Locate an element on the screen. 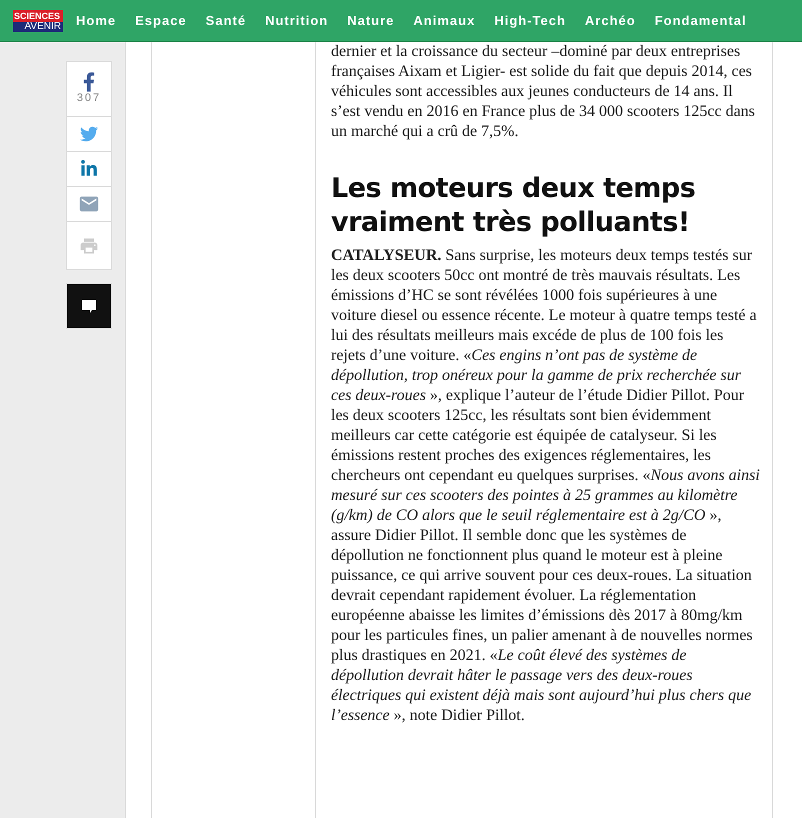 The height and width of the screenshot is (818, 802). f-logo-icon is located at coordinates (89, 82).